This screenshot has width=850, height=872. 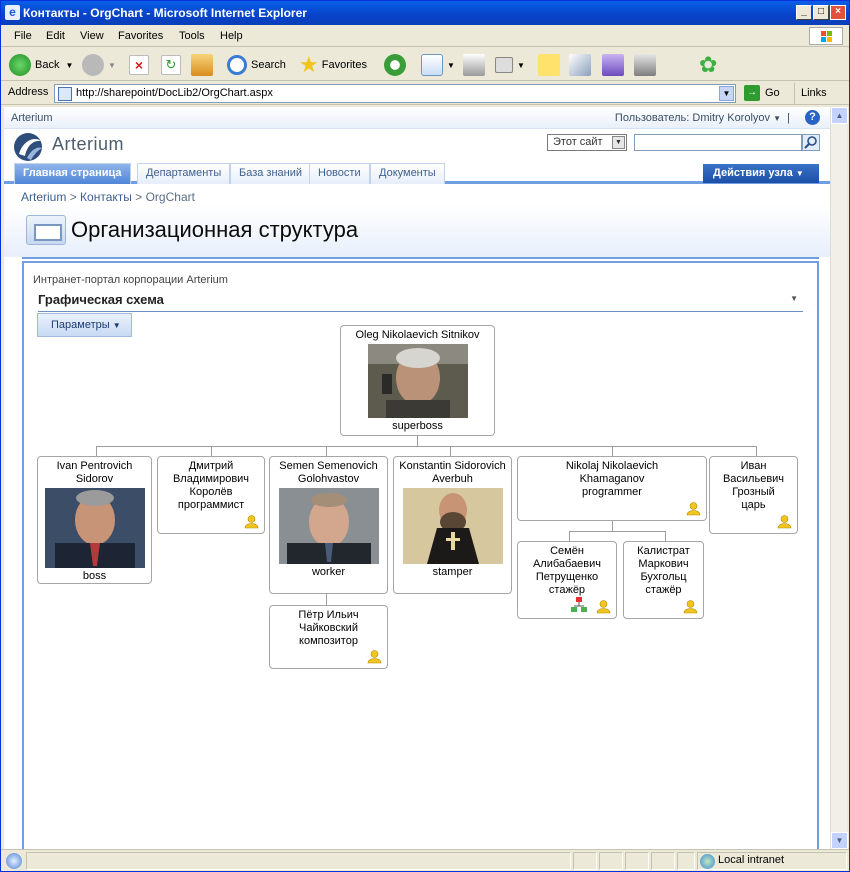 I want to click on tab-departments: Департаменты, so click(x=184, y=173).